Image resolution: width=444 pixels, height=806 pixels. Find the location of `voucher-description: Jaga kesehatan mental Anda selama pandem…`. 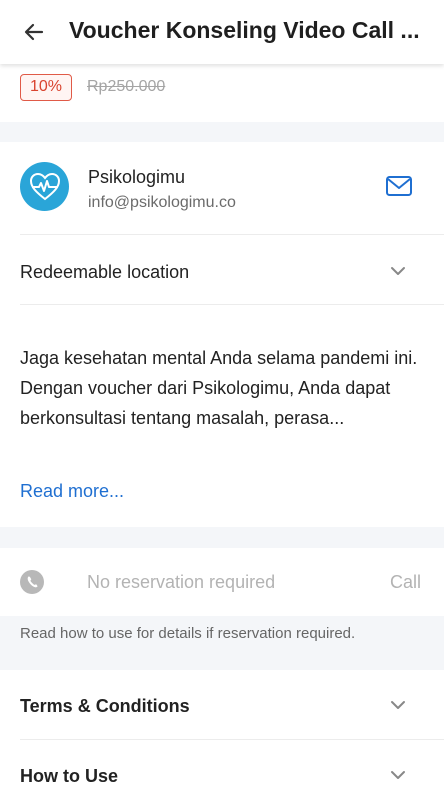

voucher-description: Jaga kesehatan mental Anda selama pandem… is located at coordinates (219, 388).